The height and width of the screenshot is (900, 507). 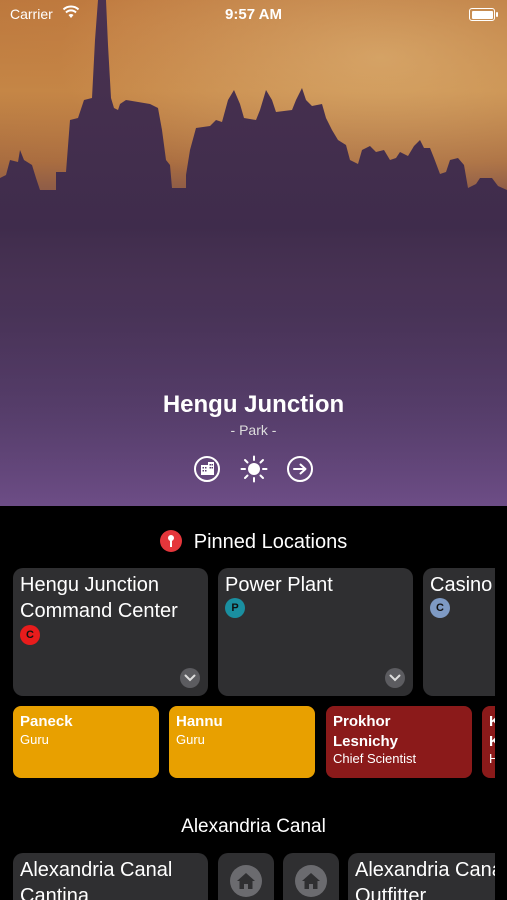 I want to click on person-role: Chief Scientist, so click(x=375, y=758).